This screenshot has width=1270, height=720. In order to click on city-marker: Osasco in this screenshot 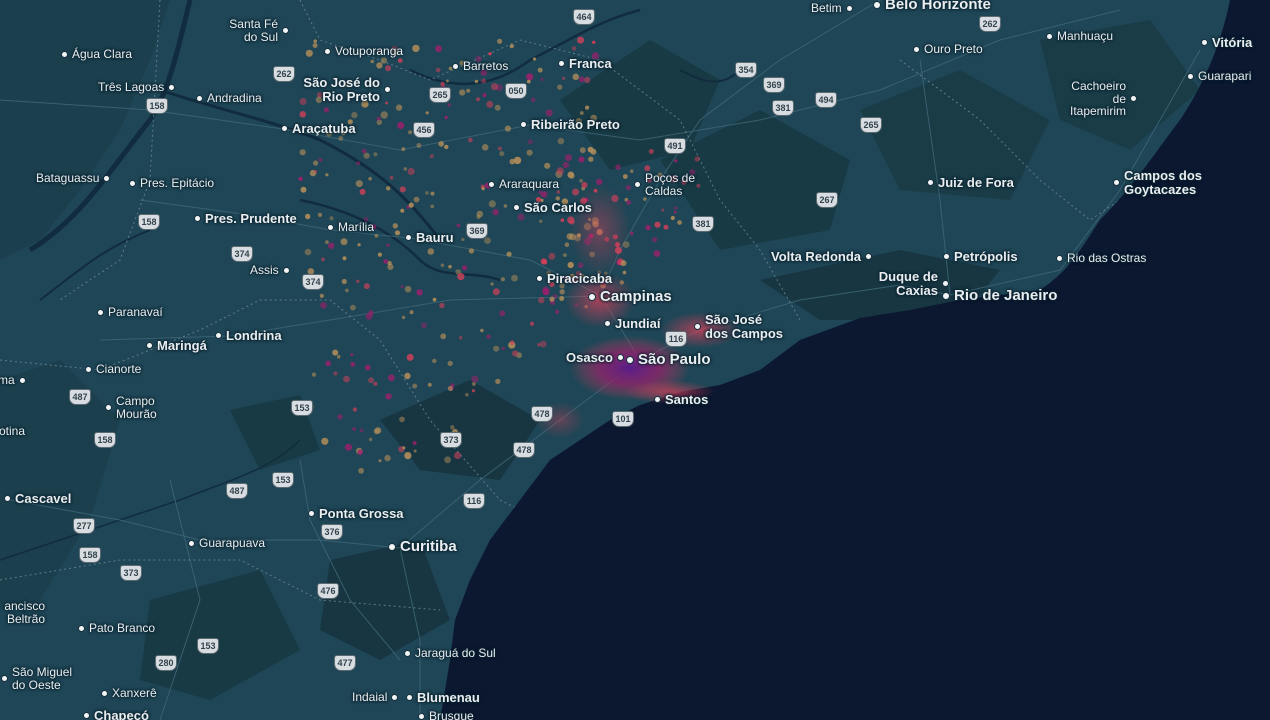, I will do `click(594, 358)`.